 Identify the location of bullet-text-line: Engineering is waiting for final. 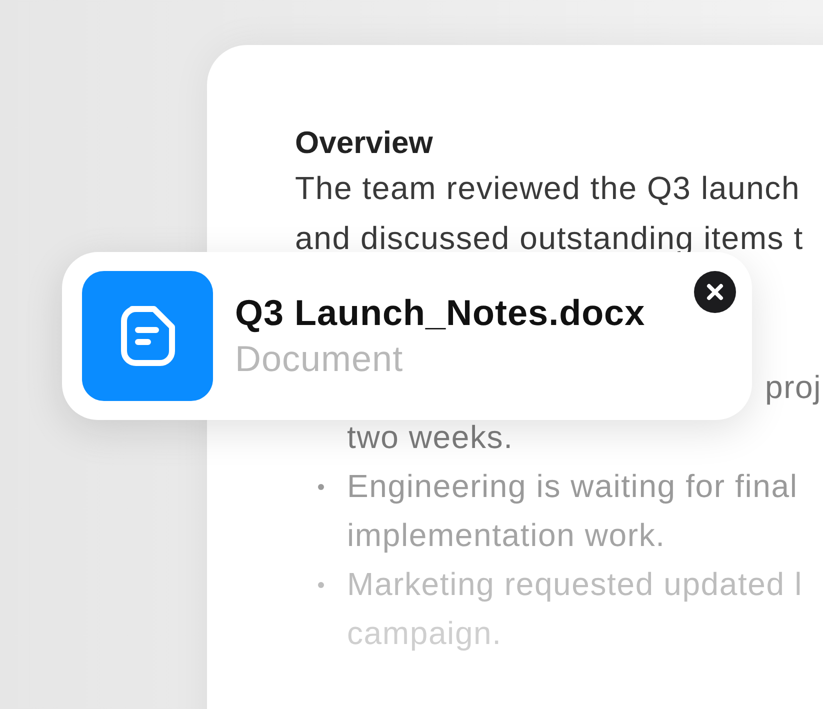
(572, 486).